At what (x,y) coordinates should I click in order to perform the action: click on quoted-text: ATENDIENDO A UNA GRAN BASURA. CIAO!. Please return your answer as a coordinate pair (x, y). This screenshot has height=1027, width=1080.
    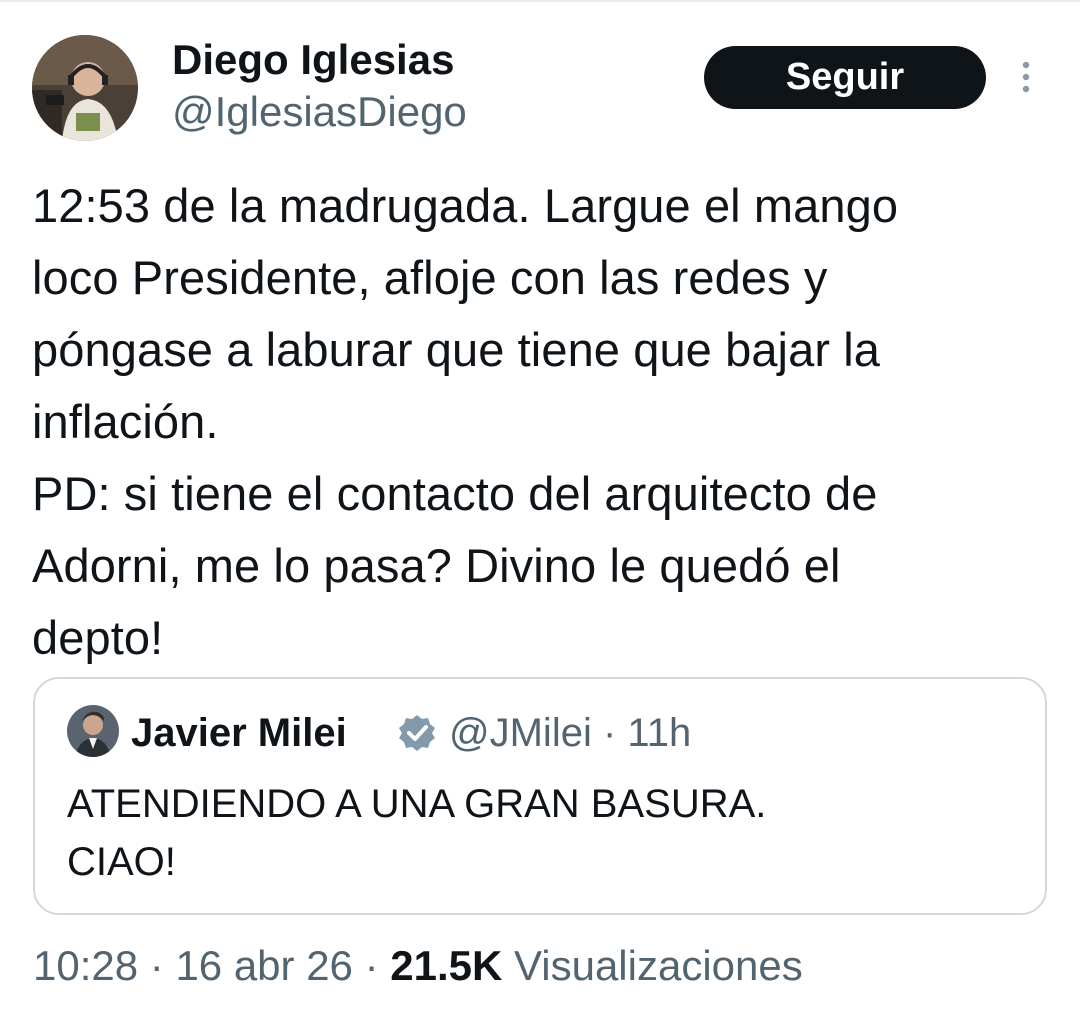
    Looking at the image, I should click on (417, 833).